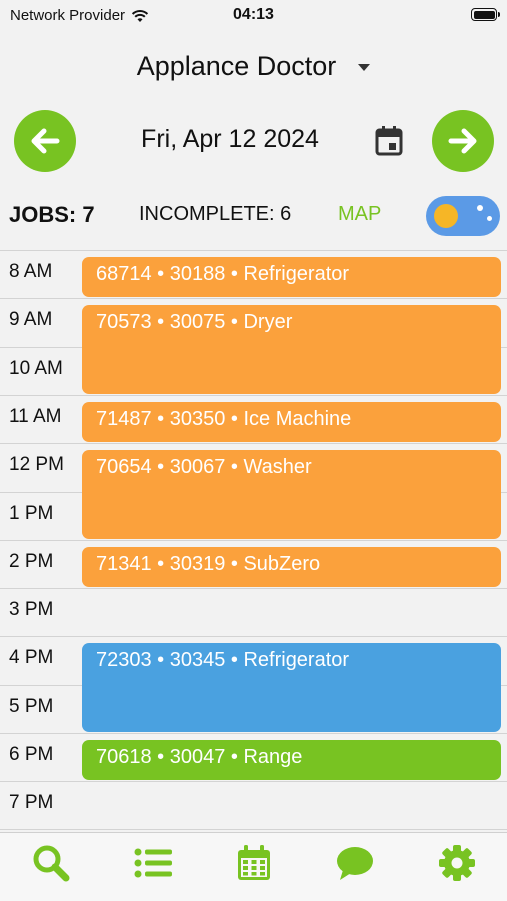 This screenshot has width=507, height=901. I want to click on jobs-count: JOBS: 7, so click(52, 214).